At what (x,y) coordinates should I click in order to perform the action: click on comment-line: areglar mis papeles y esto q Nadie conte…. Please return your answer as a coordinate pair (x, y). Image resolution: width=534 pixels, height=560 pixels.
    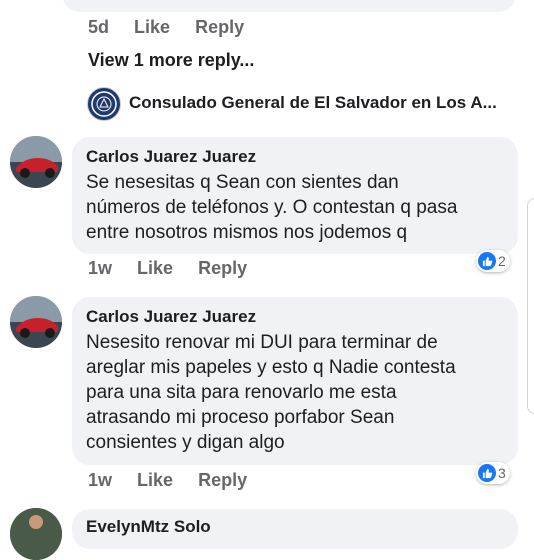
    Looking at the image, I should click on (271, 367).